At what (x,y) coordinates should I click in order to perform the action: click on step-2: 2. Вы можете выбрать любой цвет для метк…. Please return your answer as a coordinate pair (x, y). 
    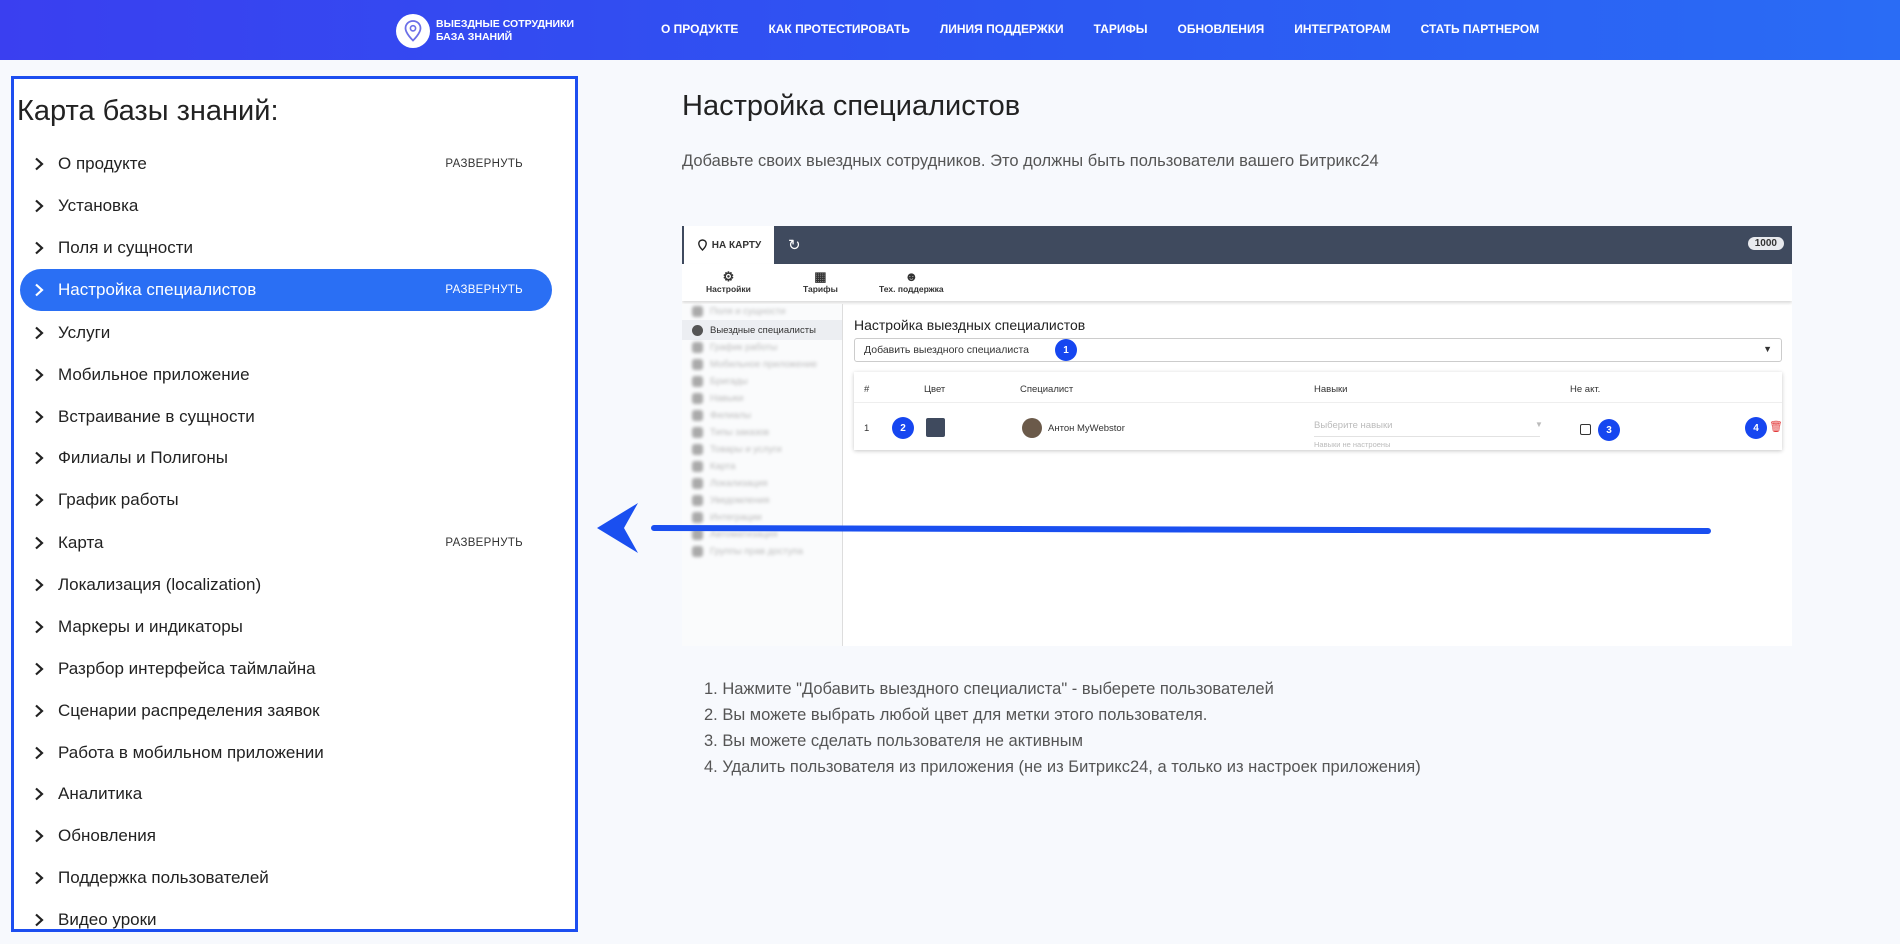
    Looking at the image, I should click on (956, 715).